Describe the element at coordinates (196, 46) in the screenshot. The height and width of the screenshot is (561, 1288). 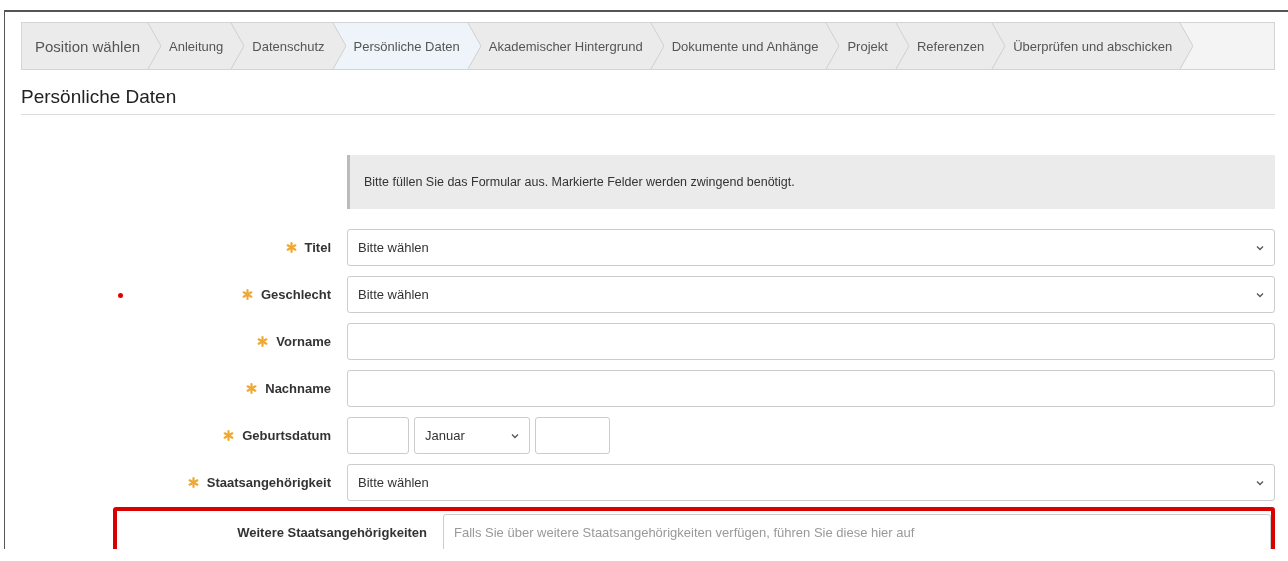
I see `breadcrumb-step: Anleitung` at that location.